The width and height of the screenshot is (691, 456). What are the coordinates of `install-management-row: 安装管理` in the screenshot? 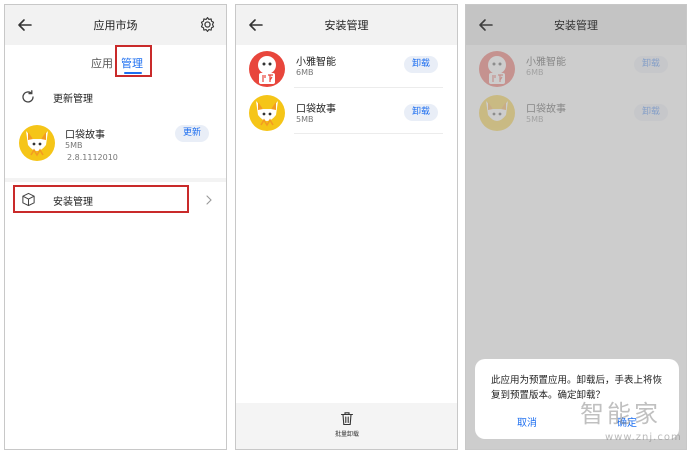 It's located at (101, 199).